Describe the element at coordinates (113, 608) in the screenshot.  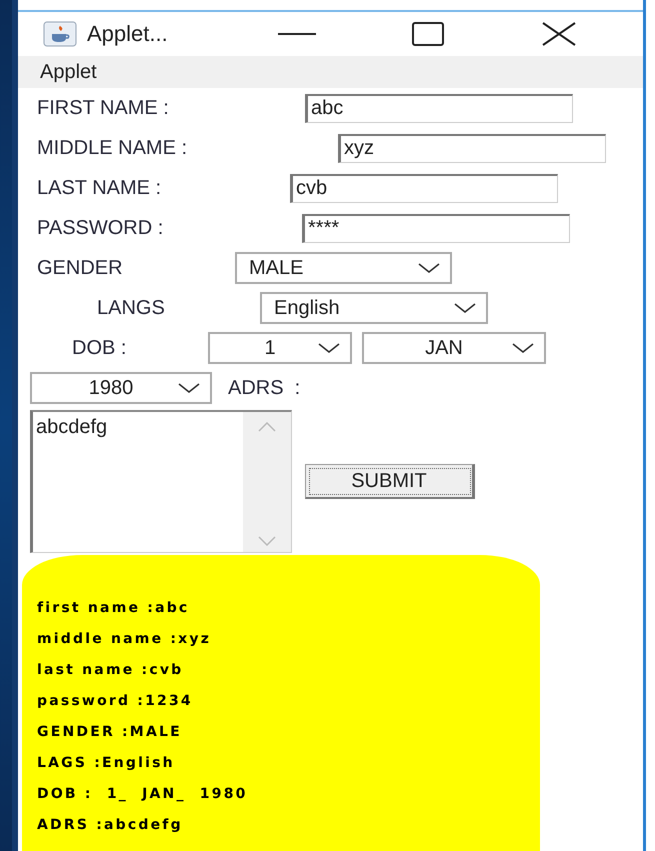
I see `output-line: first name :abc` at that location.